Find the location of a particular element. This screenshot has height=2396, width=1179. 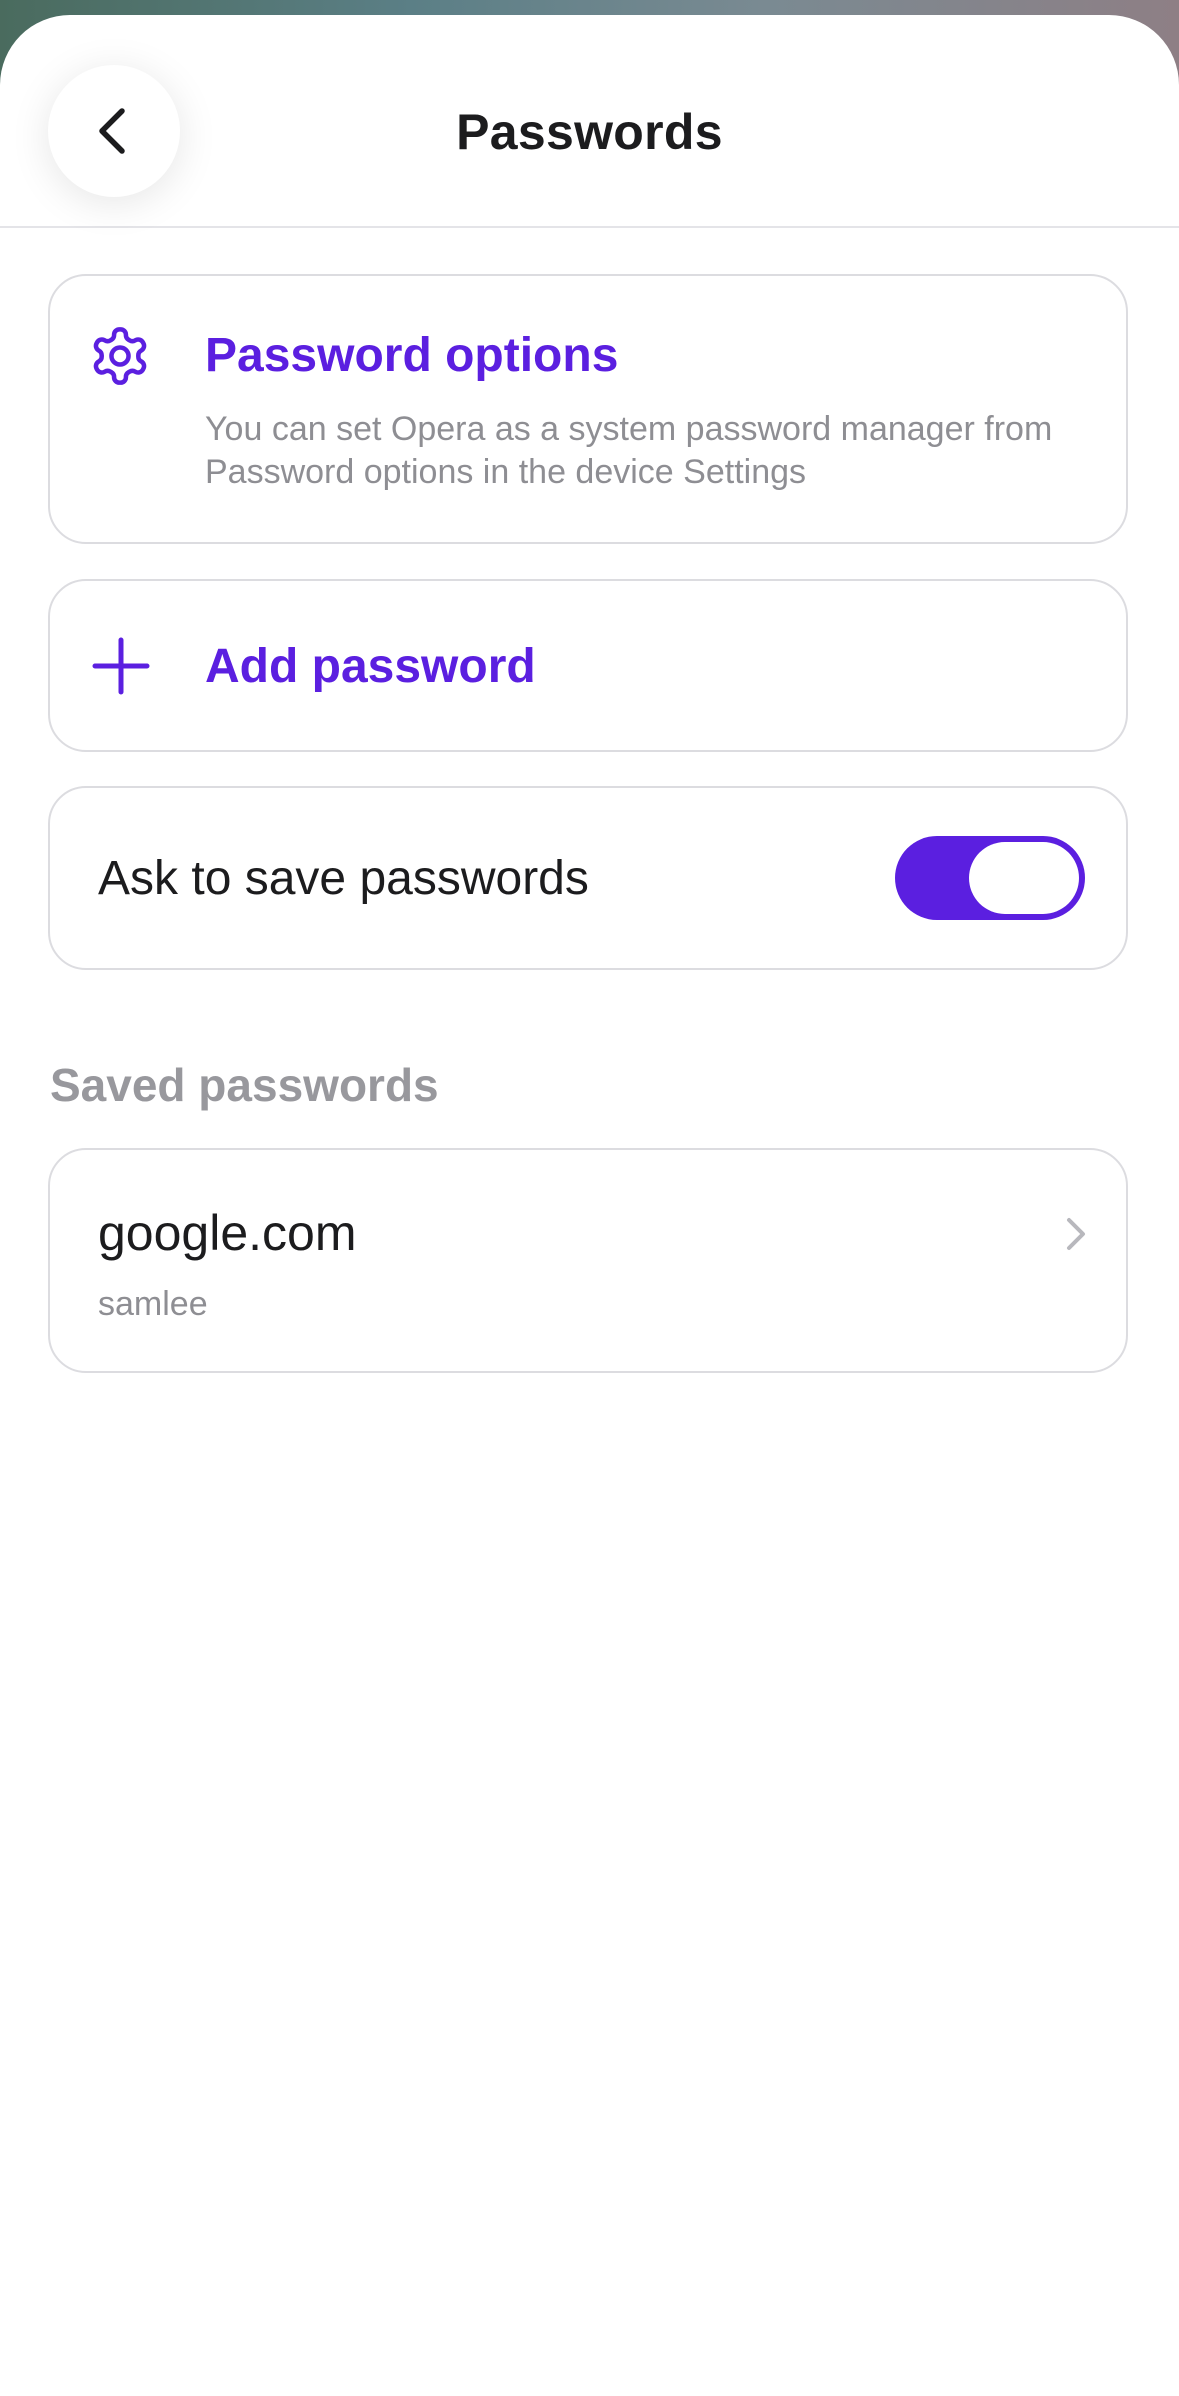

add-password-label: Add password is located at coordinates (370, 666).